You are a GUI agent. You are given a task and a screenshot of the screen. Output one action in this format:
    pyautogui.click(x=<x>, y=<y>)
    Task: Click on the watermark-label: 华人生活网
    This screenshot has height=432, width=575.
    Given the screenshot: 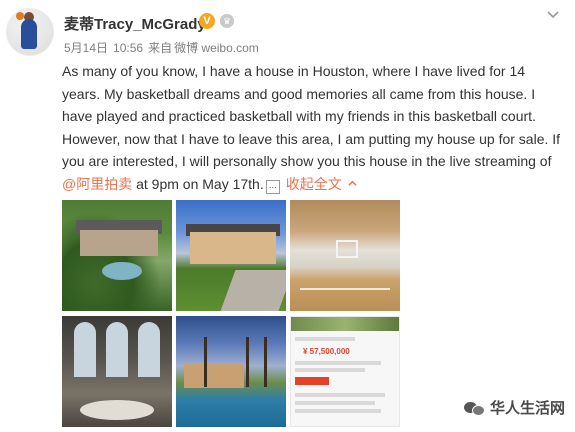 What is the action you would take?
    pyautogui.click(x=527, y=408)
    